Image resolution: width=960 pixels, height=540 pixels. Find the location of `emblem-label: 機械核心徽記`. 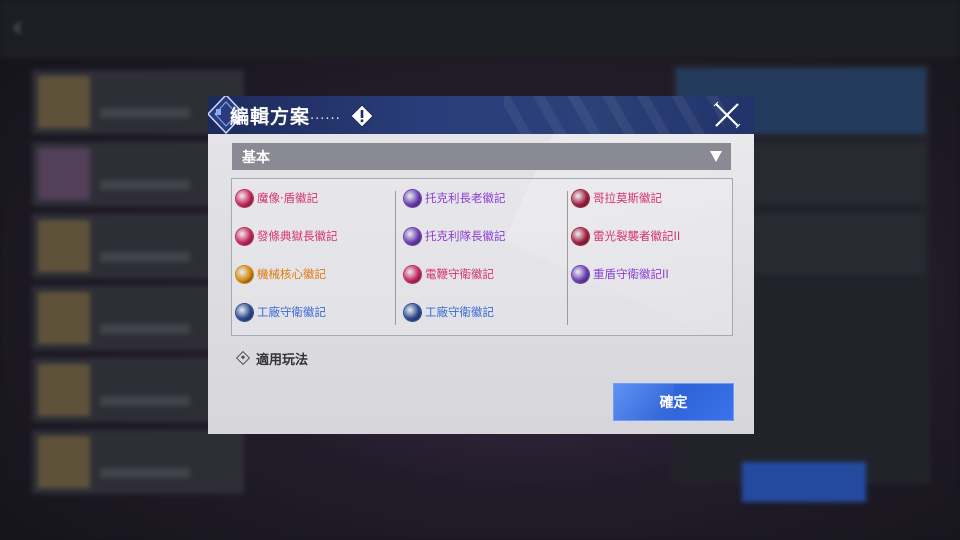

emblem-label: 機械核心徽記 is located at coordinates (291, 274).